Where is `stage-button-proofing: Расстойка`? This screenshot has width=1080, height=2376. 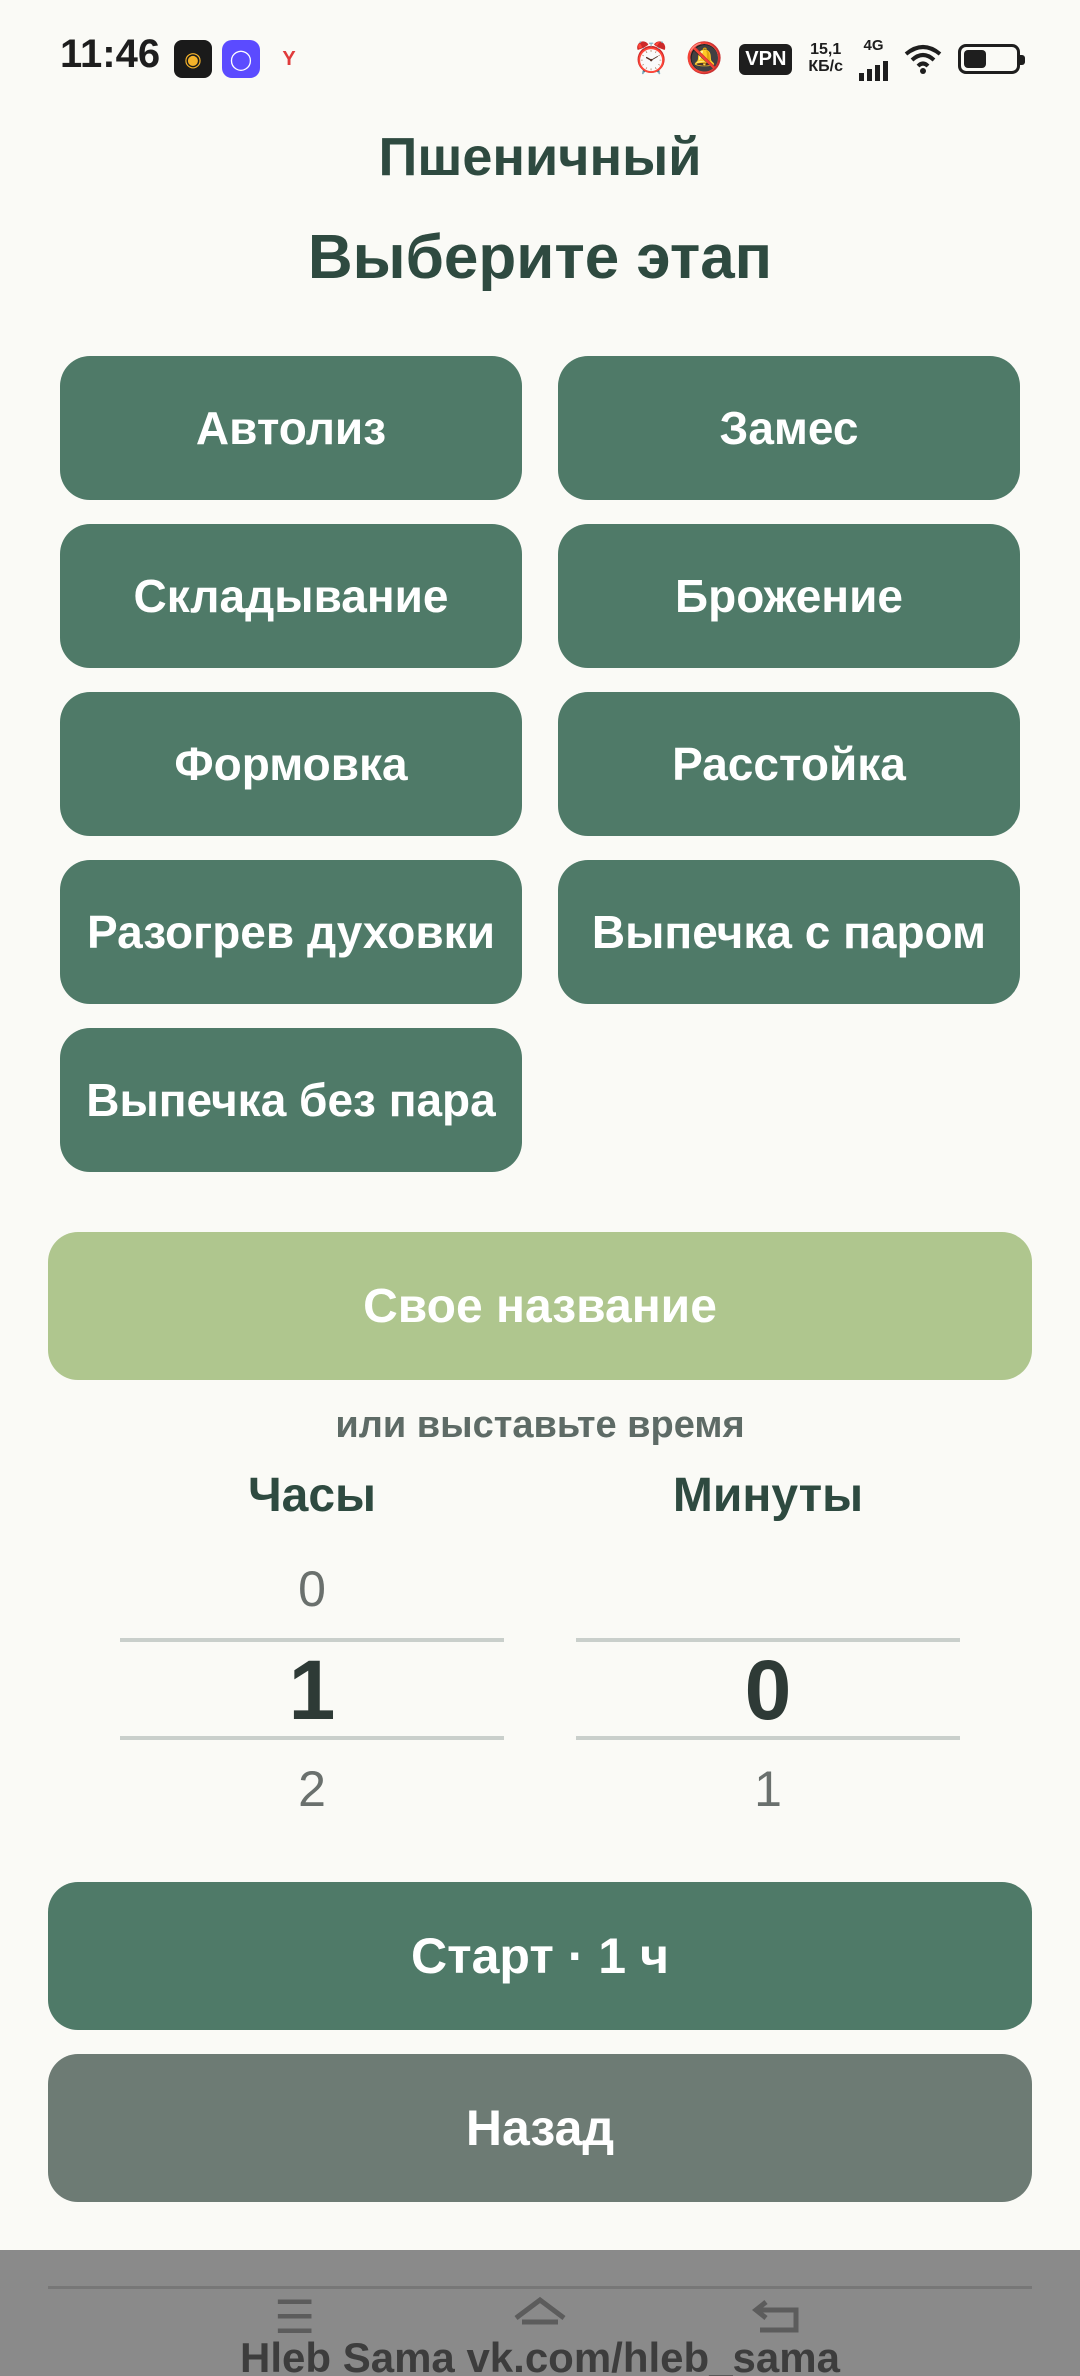
stage-button-proofing: Расстойка is located at coordinates (789, 764).